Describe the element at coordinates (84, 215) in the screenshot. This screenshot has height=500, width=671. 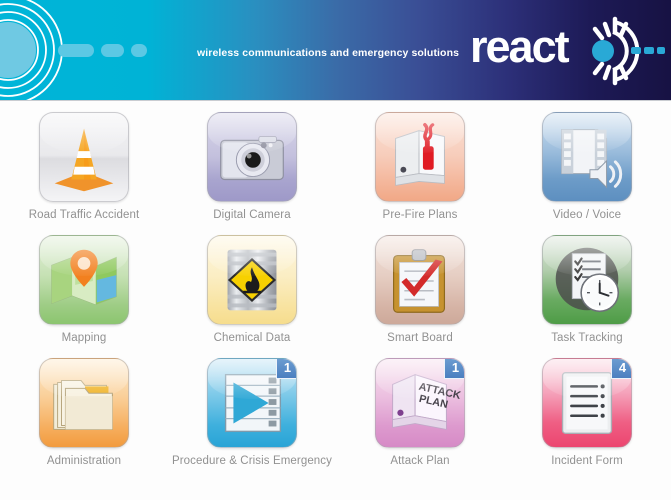
I see `app-tile-label: Road Traffic Accident` at that location.